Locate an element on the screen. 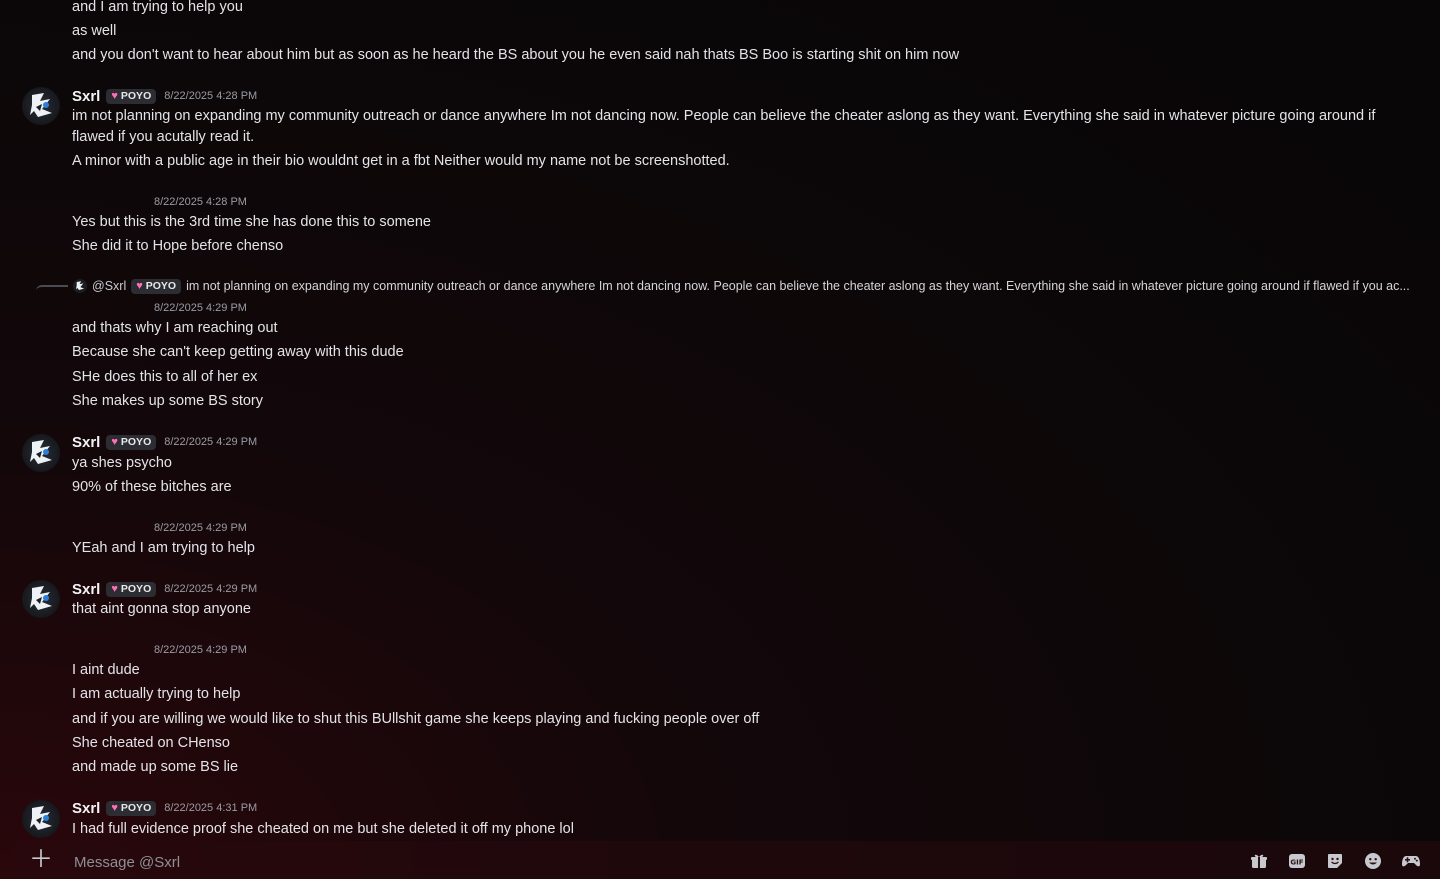 The width and height of the screenshot is (1440, 879). message-header: Sxrl ♥ POYO 8/22/2025 4:28 PM is located at coordinates (164, 96).